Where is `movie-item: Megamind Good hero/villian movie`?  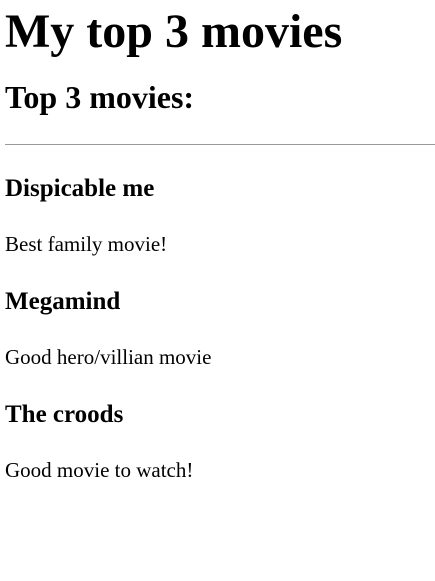
movie-item: Megamind Good hero/villian movie is located at coordinates (220, 328).